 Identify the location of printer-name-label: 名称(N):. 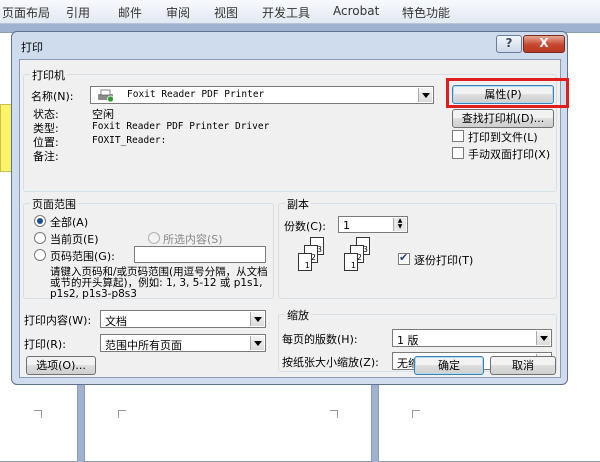
(52, 96).